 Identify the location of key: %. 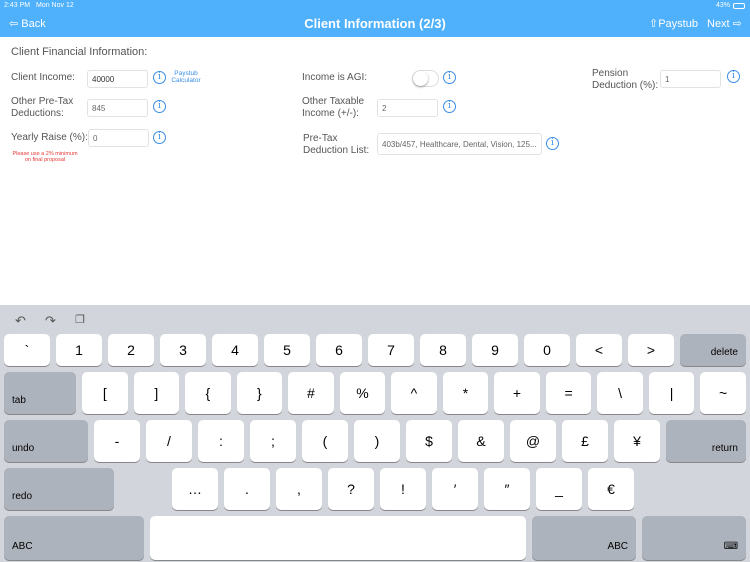
(362, 393).